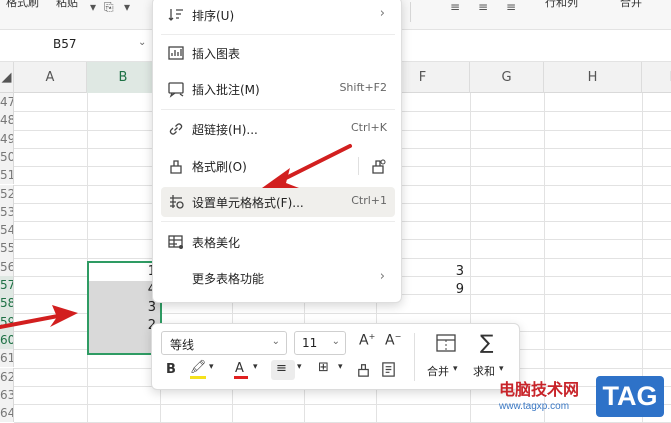 The height and width of the screenshot is (423, 671). Describe the element at coordinates (109, 7) in the screenshot. I see `clipboard-icon: ⎘` at that location.